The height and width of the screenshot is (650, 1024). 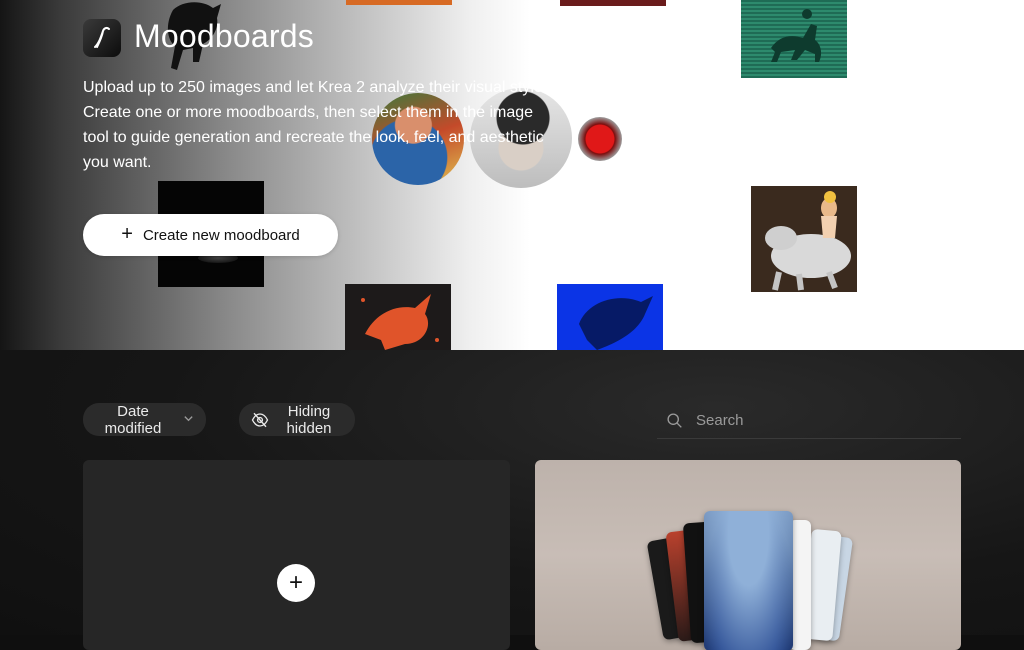 What do you see at coordinates (188, 420) in the screenshot?
I see `chevron-down-icon` at bounding box center [188, 420].